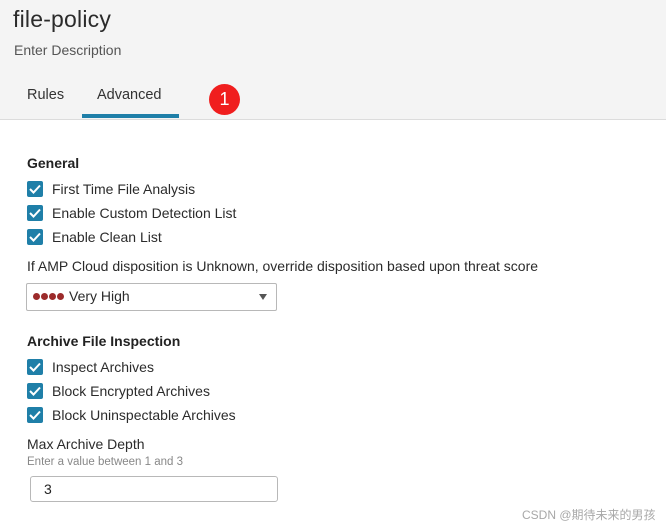  What do you see at coordinates (103, 367) in the screenshot?
I see `inspect-archives-label: Inspect Archives` at bounding box center [103, 367].